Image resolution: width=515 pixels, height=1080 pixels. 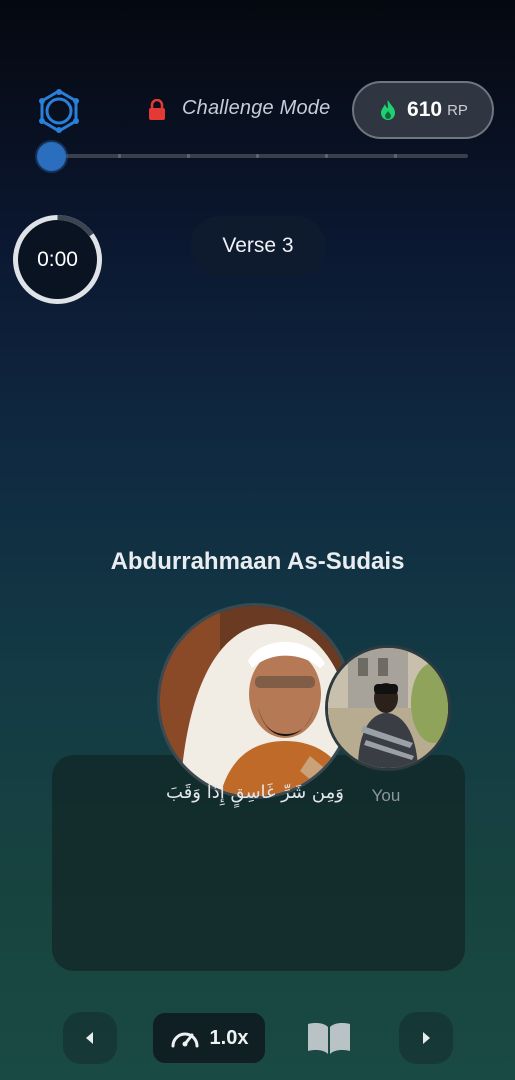 What do you see at coordinates (59, 111) in the screenshot?
I see `hexagon-logo-icon` at bounding box center [59, 111].